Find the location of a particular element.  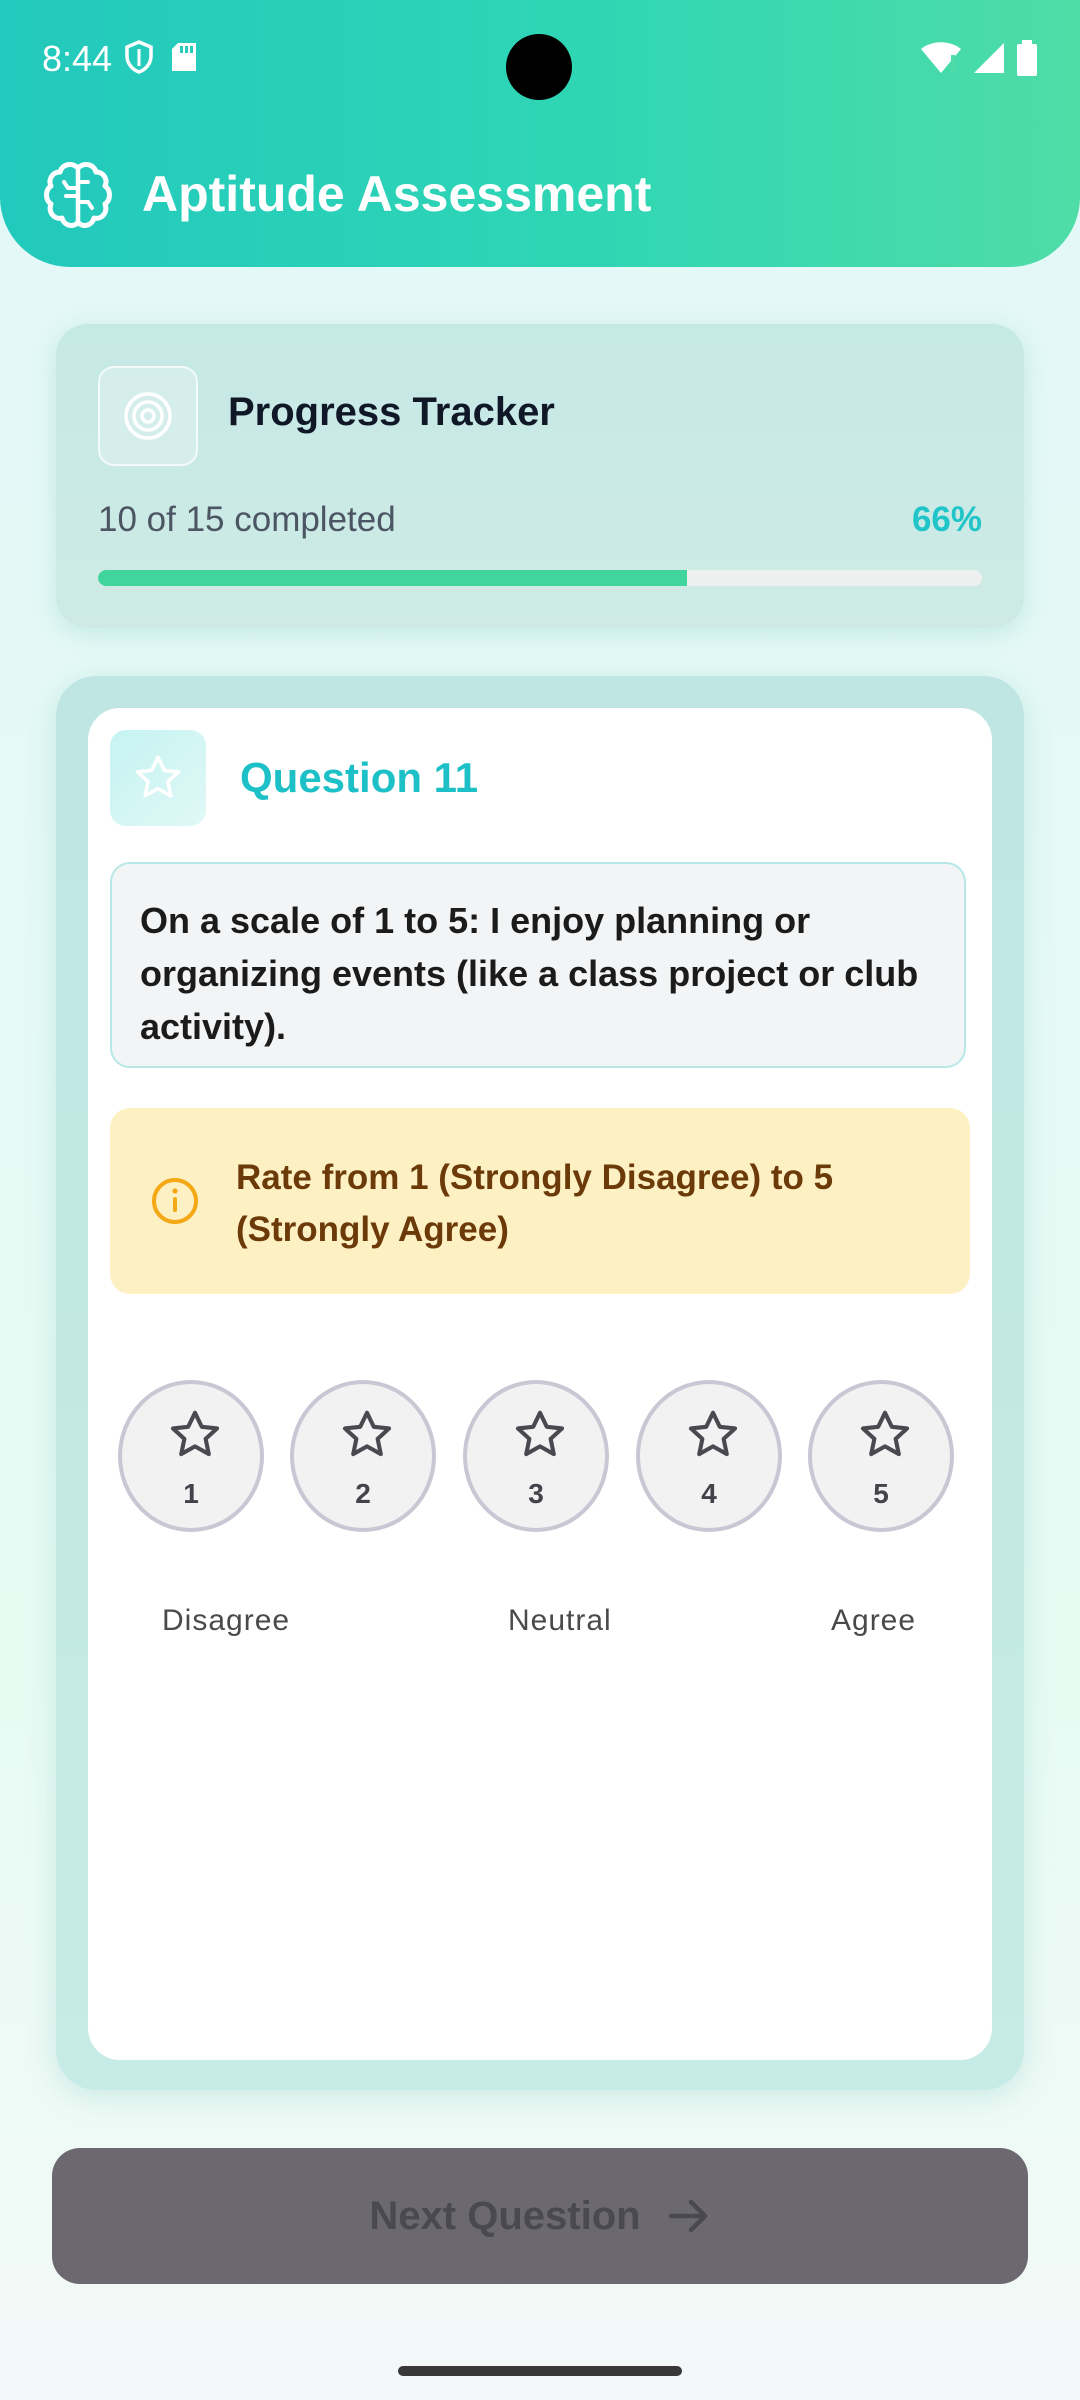

rating-option-2: 2 is located at coordinates (363, 1456).